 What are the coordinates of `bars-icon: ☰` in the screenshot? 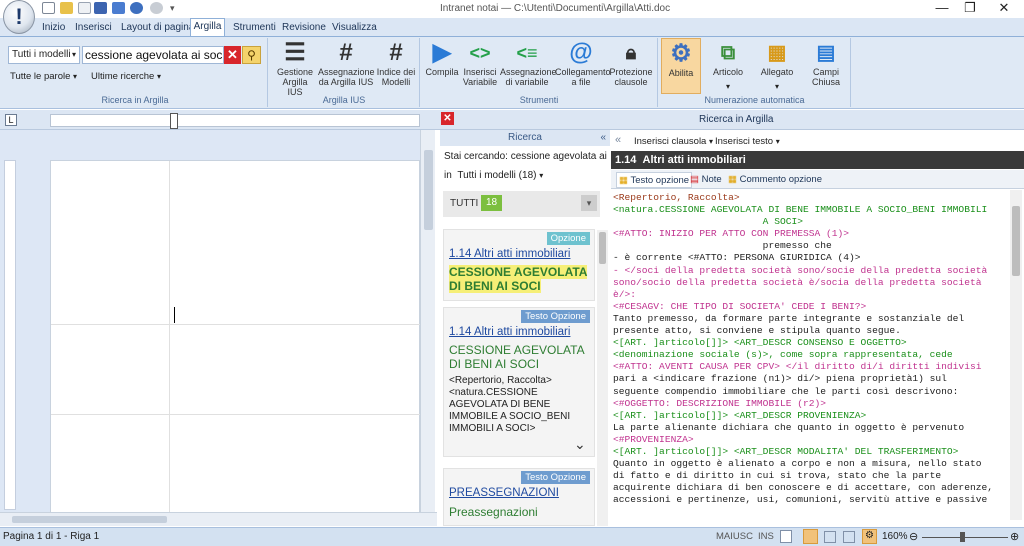 It's located at (295, 52).